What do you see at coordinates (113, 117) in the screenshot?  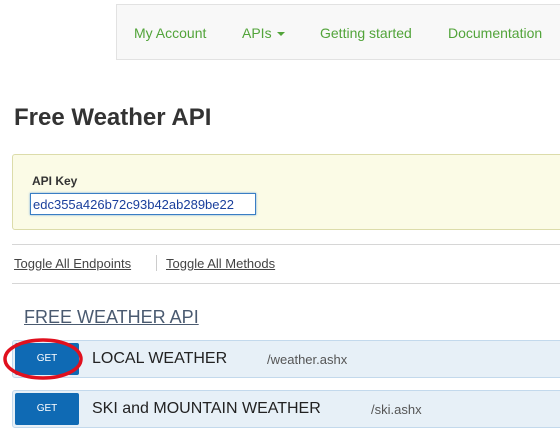 I see `page-title: Free Weather API` at bounding box center [113, 117].